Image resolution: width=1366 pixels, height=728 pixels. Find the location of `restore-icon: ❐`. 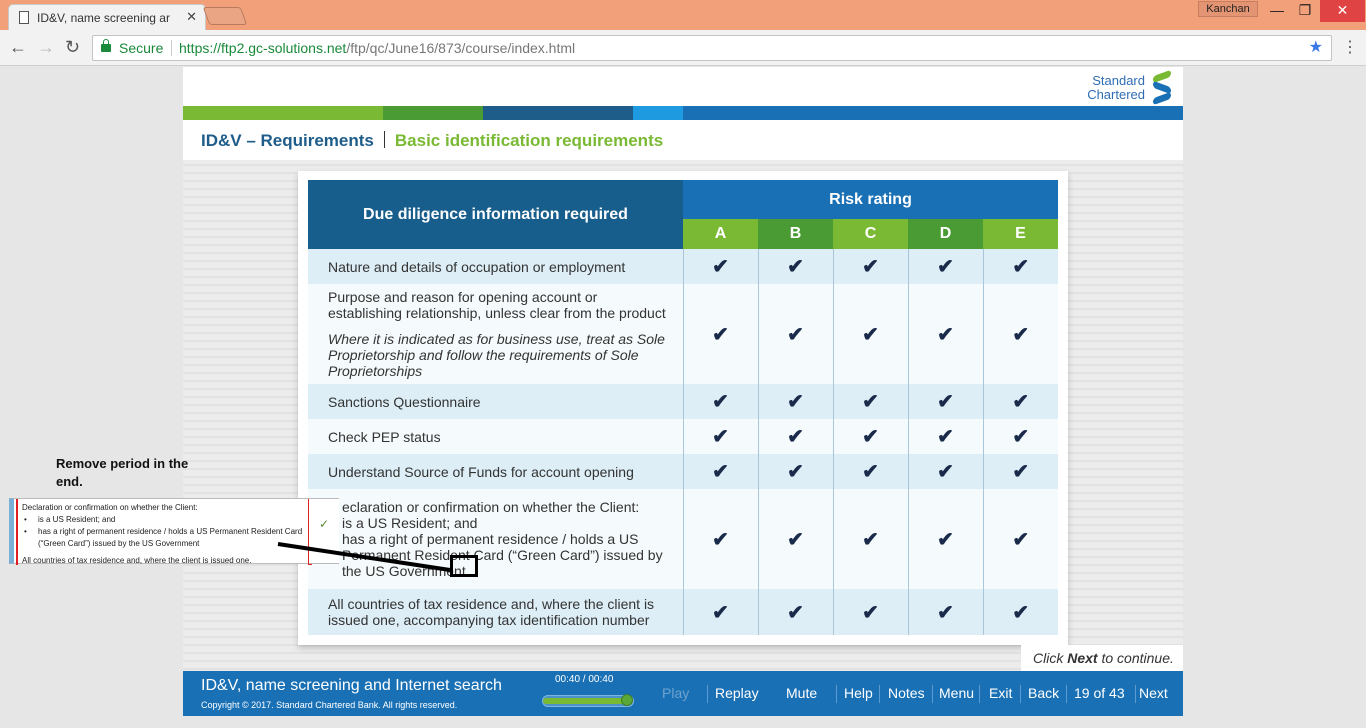

restore-icon: ❐ is located at coordinates (1305, 11).